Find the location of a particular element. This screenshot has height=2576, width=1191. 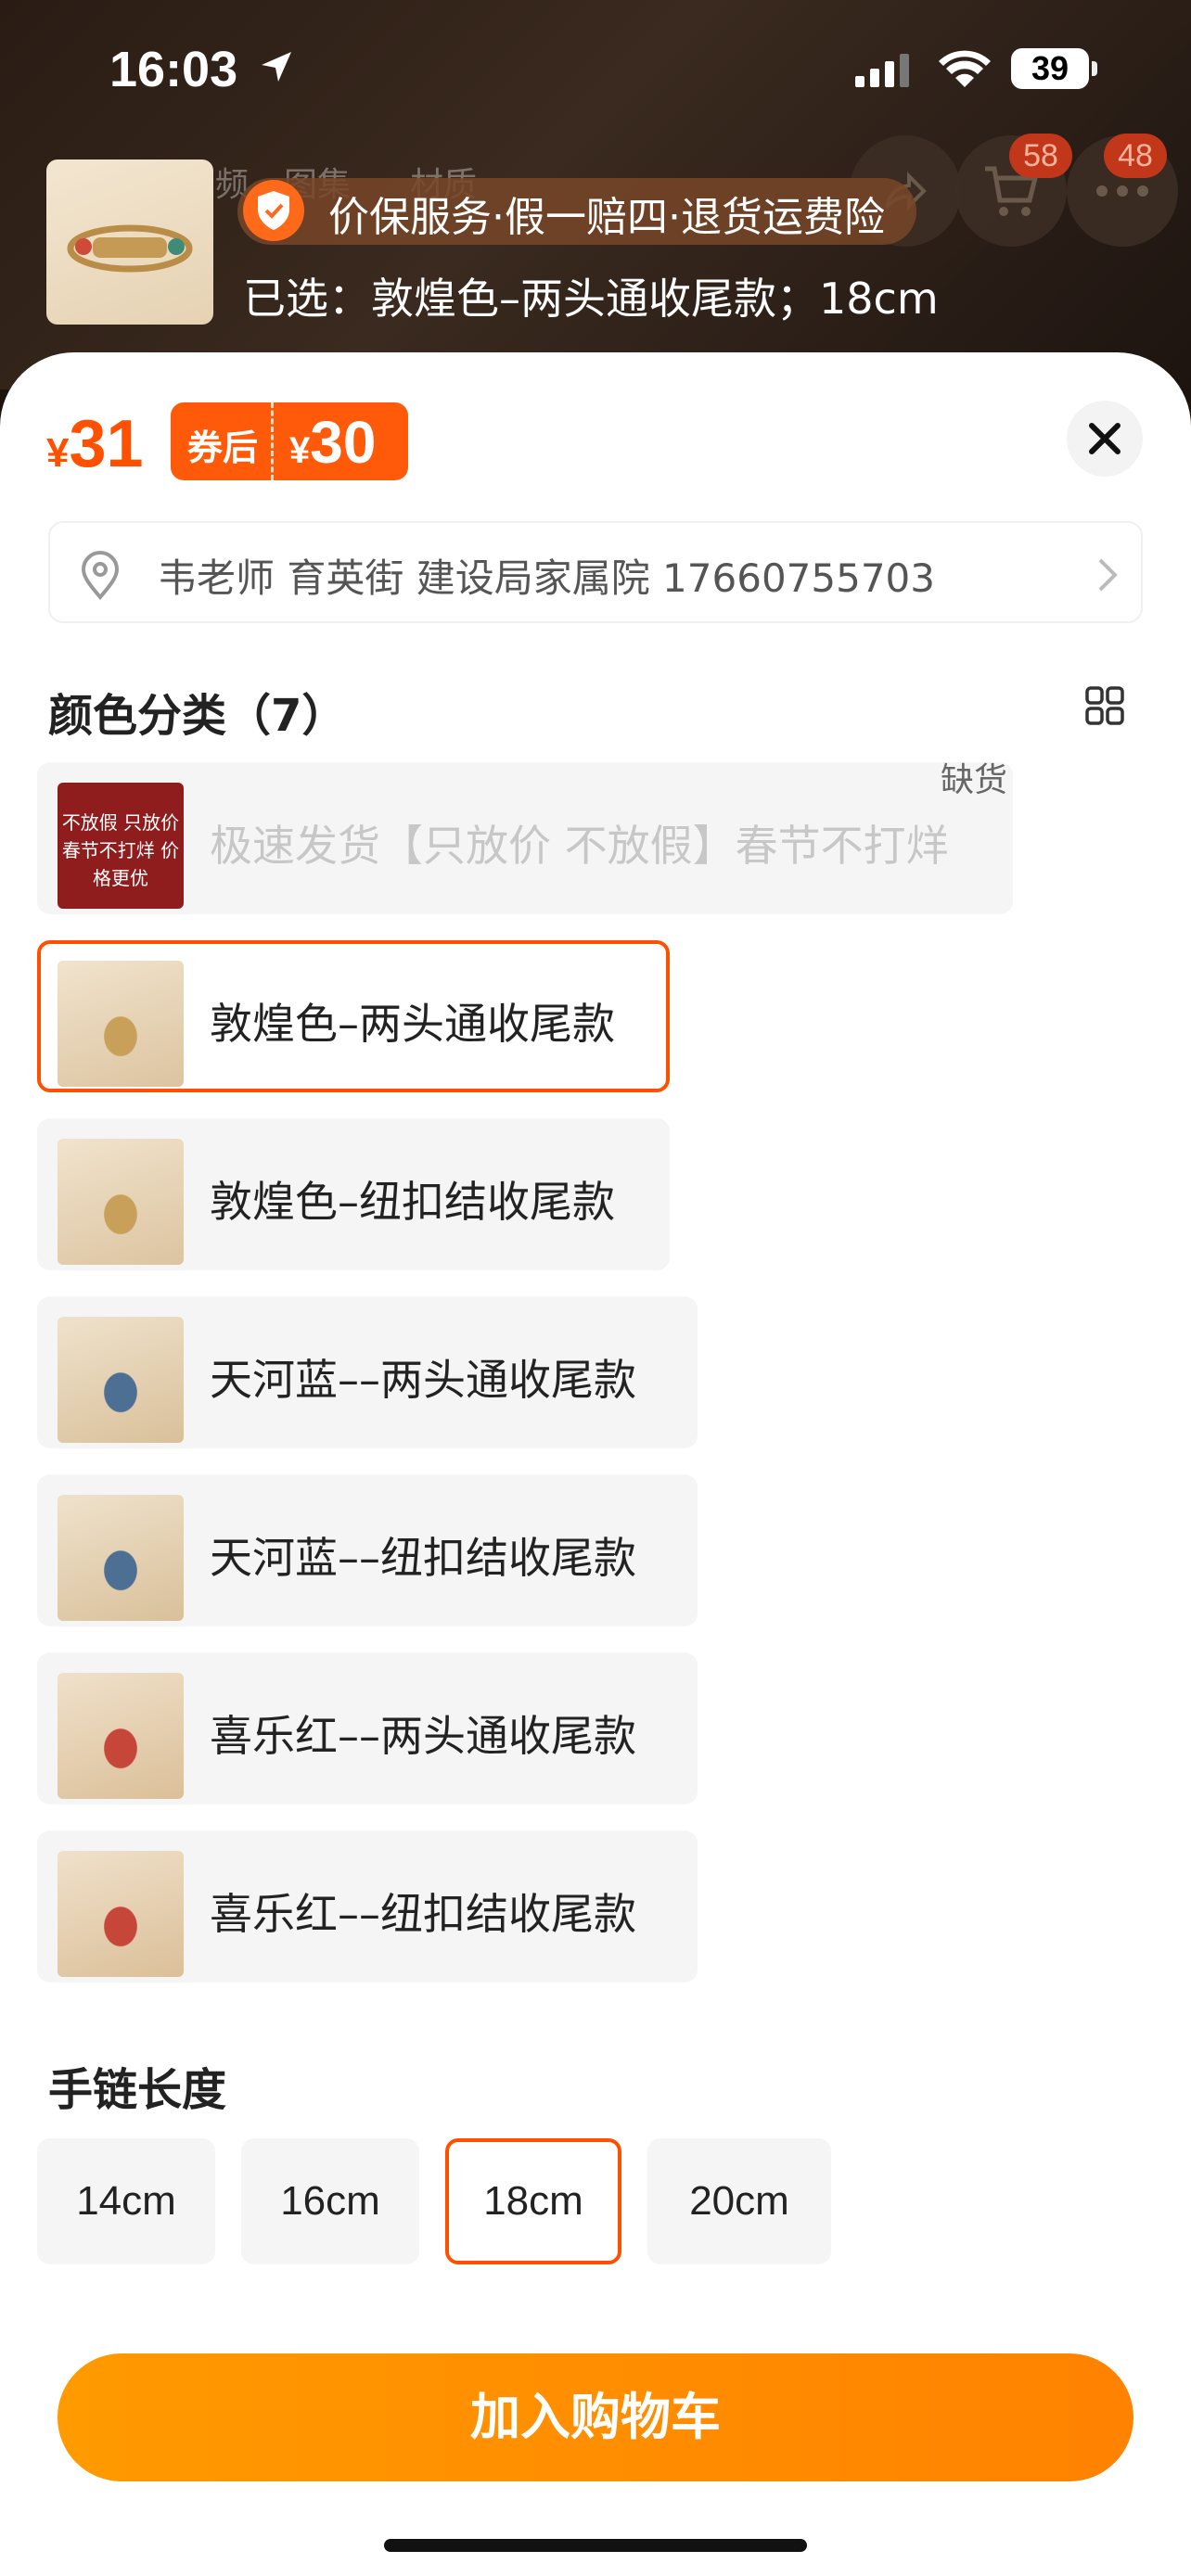

size-option-14cm: 14cm is located at coordinates (126, 2201).